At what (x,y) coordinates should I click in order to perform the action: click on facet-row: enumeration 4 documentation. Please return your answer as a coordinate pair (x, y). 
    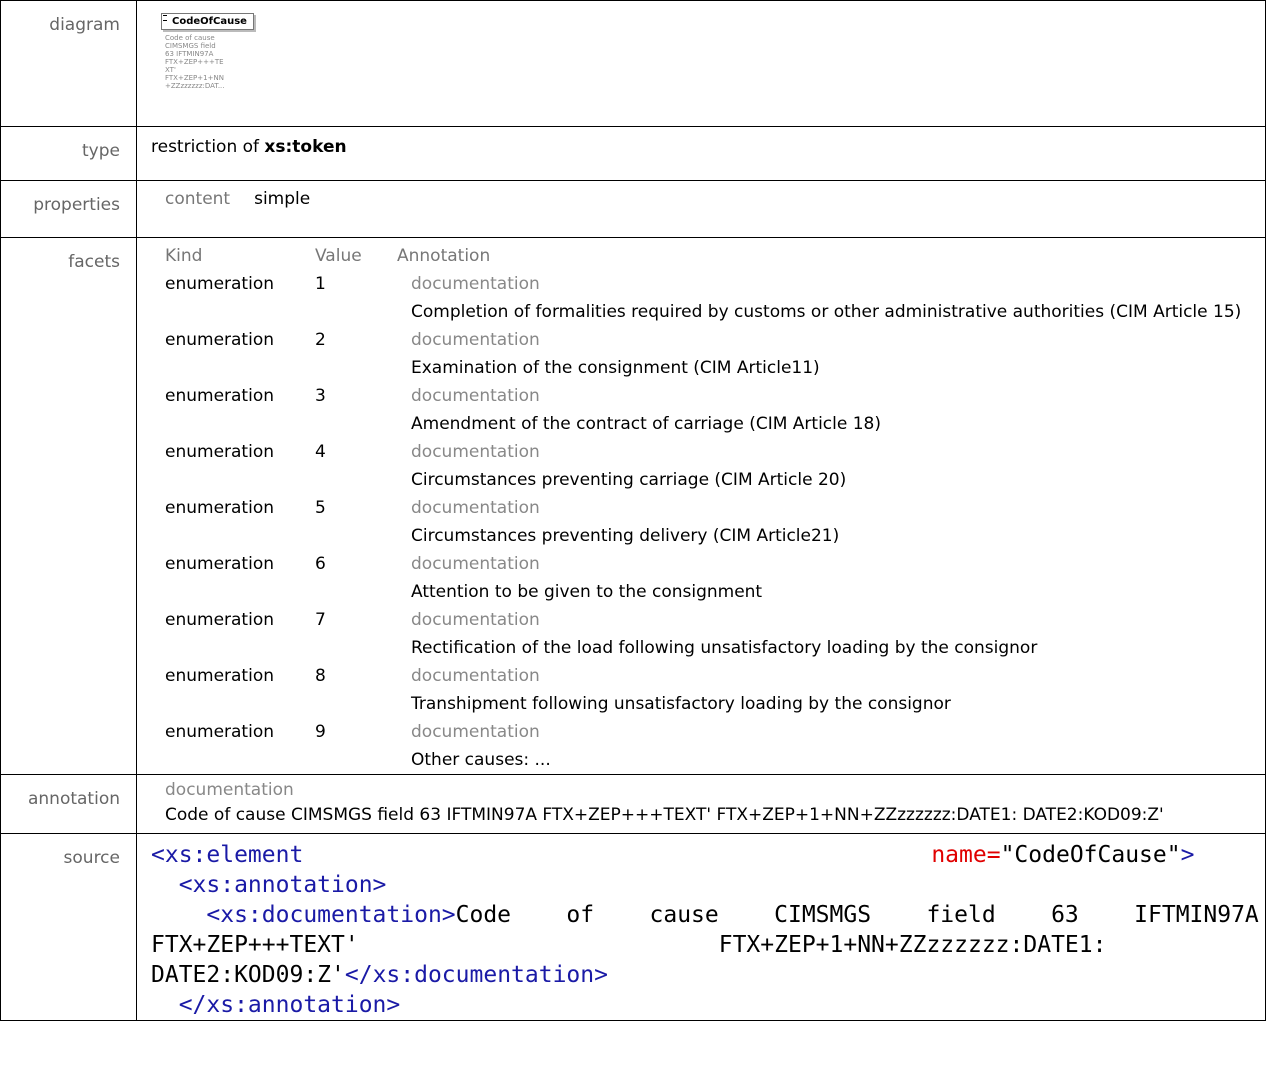
    Looking at the image, I should click on (715, 452).